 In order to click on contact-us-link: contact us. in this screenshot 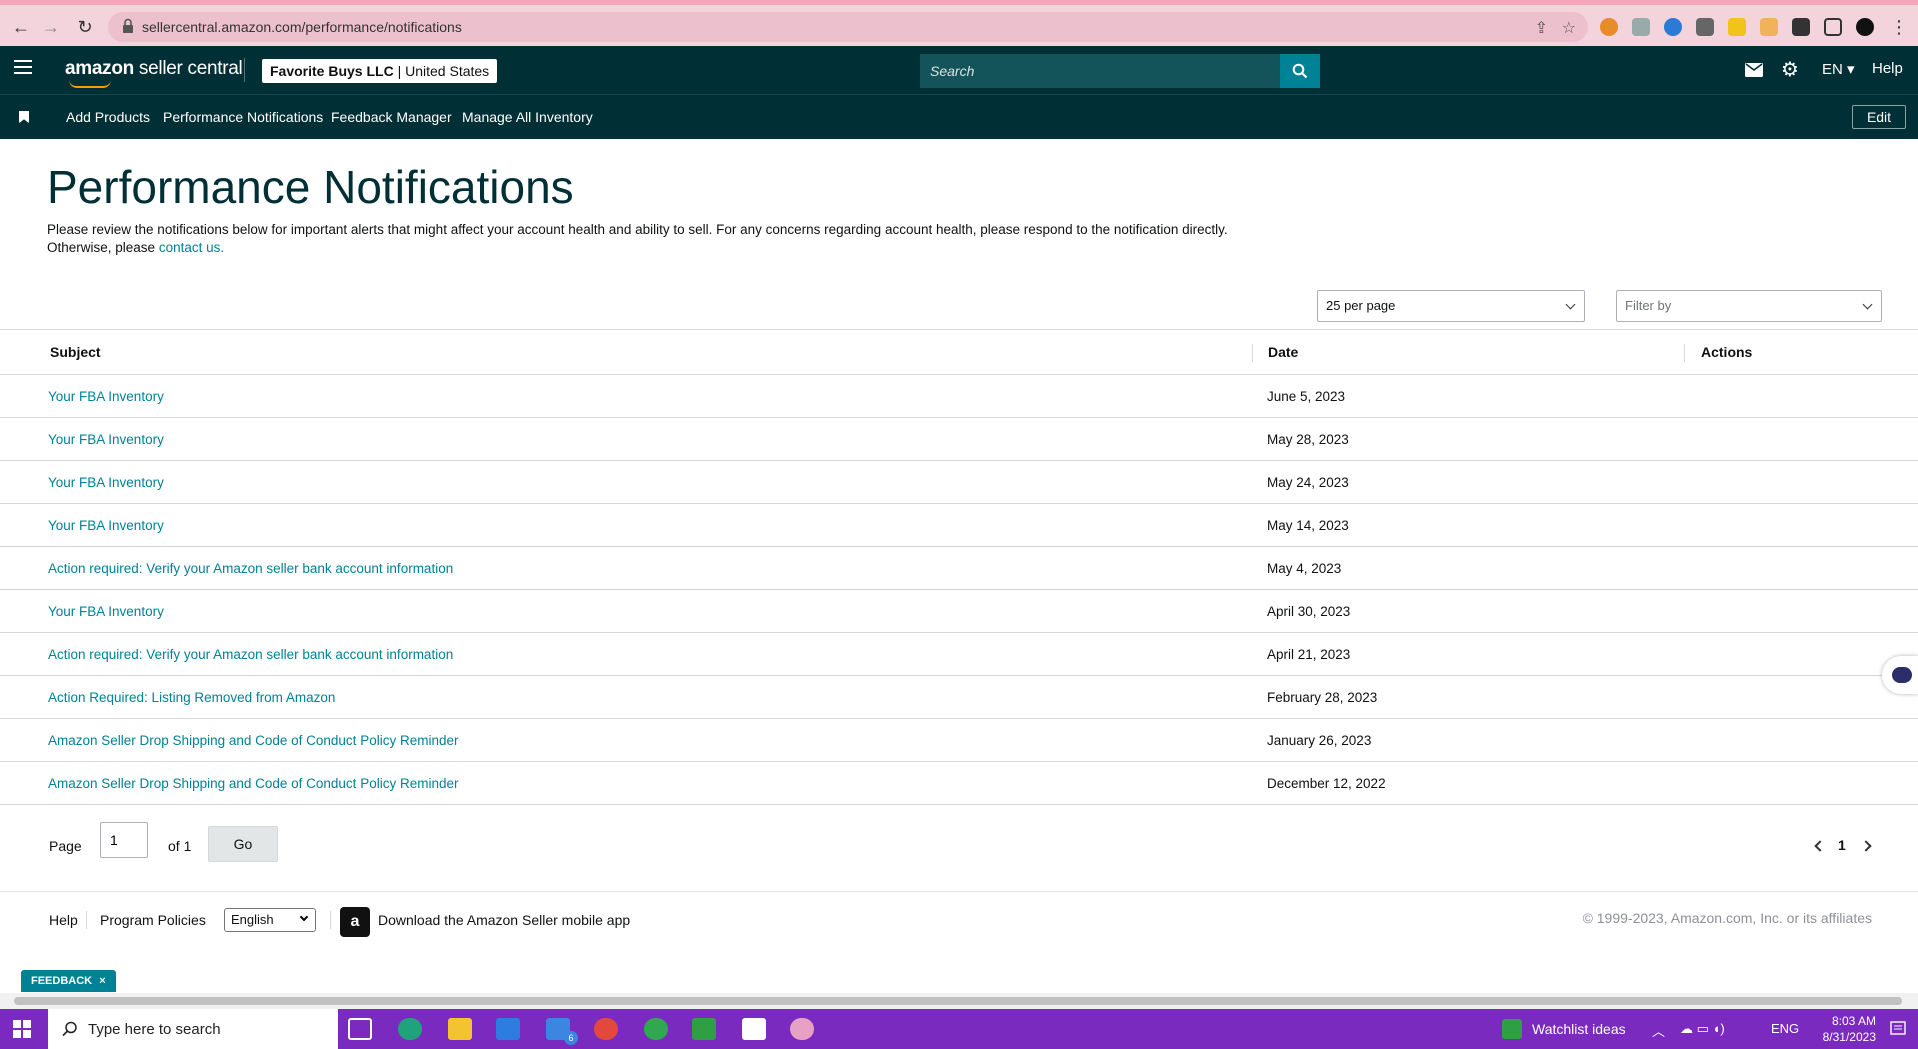, I will do `click(191, 247)`.